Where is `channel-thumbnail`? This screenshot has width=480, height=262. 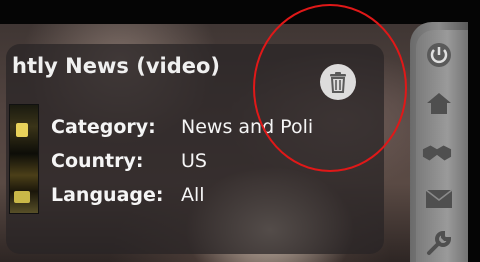
channel-thumbnail is located at coordinates (24, 159).